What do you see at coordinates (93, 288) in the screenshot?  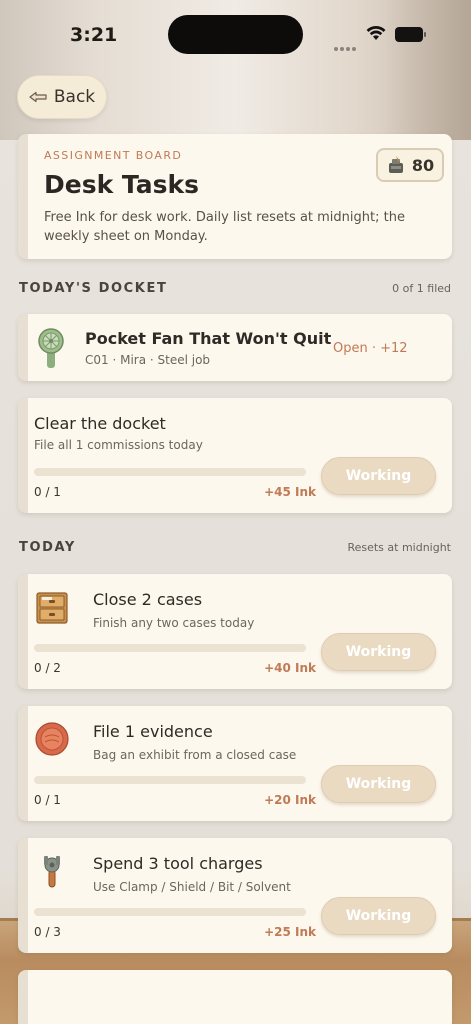 I see `docket-section-title: TODAY'S DOCKET` at bounding box center [93, 288].